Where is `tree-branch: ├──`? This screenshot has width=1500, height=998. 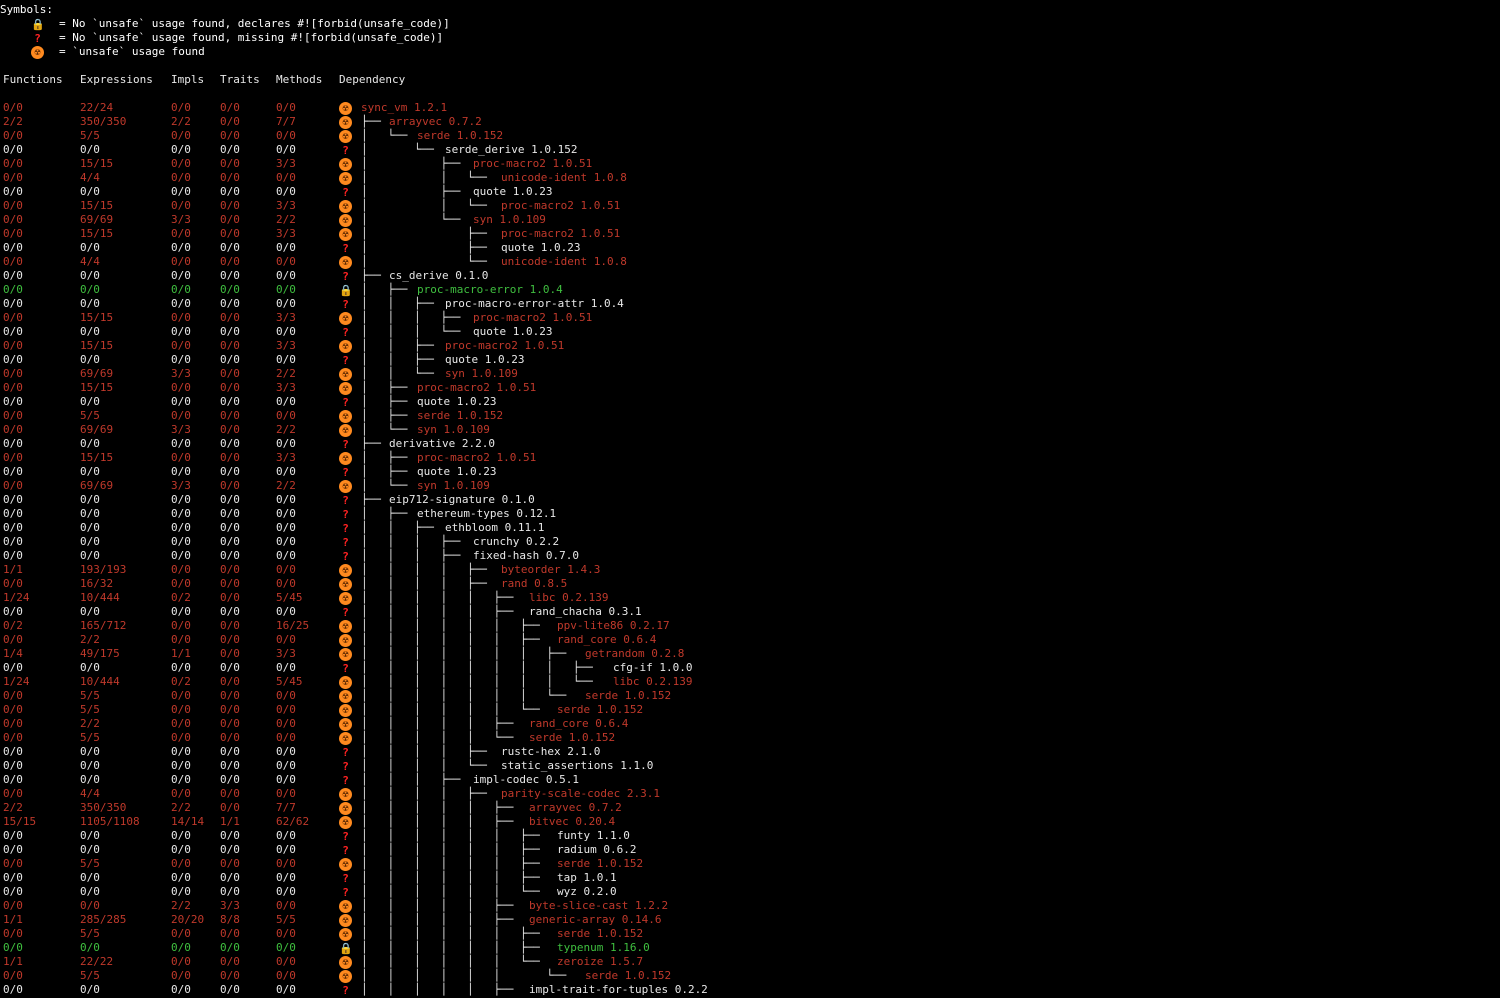
tree-branch: ├── is located at coordinates (374, 499).